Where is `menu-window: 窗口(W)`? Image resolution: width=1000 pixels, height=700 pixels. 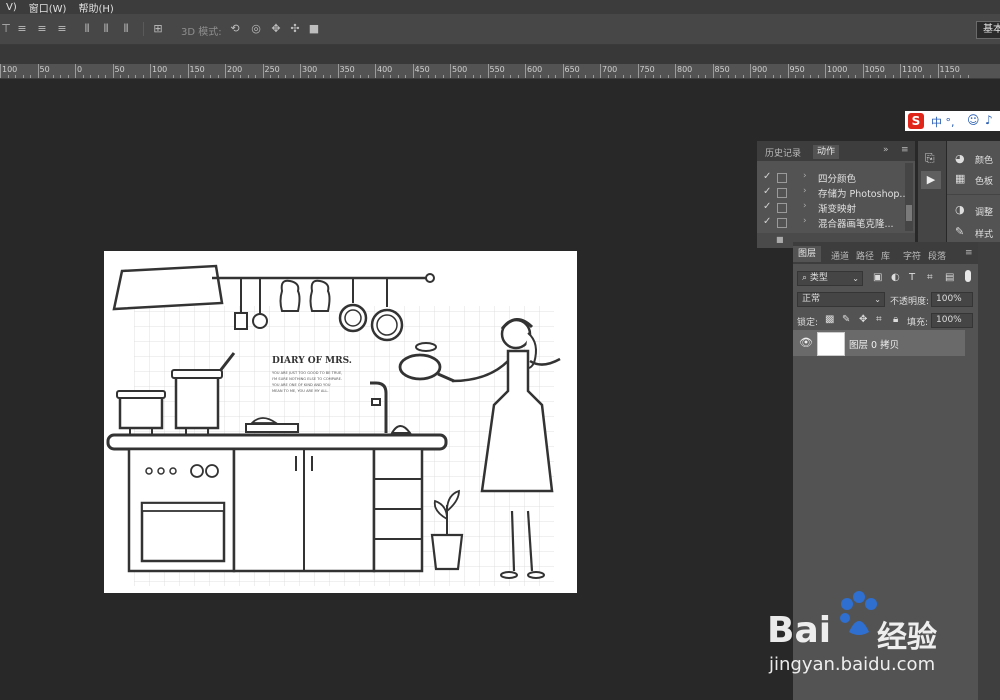 menu-window: 窗口(W) is located at coordinates (48, 7).